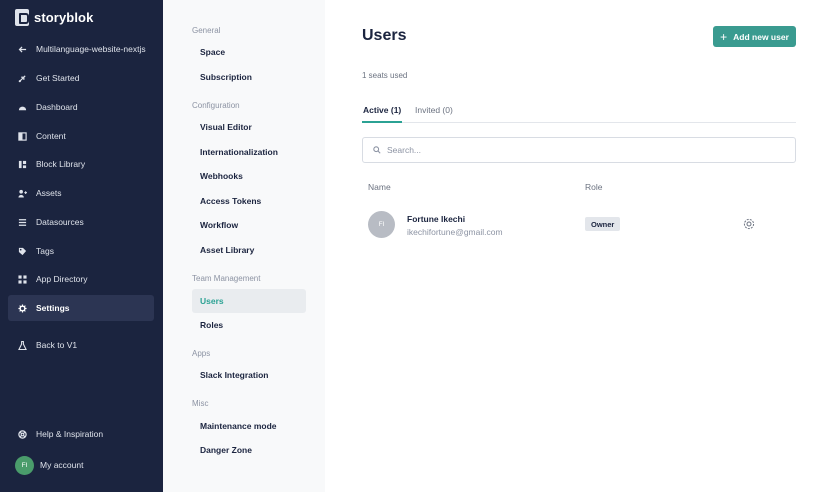  I want to click on menu-group-general: General, so click(206, 30).